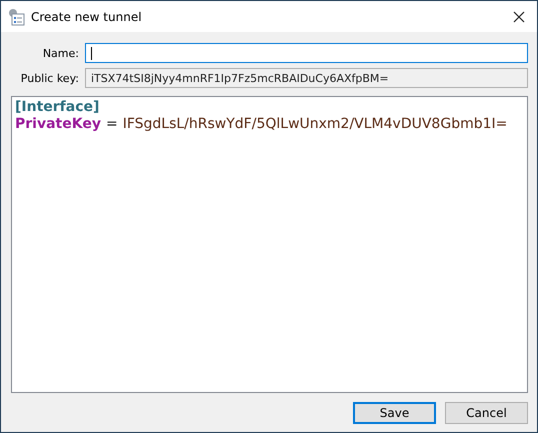 This screenshot has width=538, height=433. What do you see at coordinates (486, 413) in the screenshot?
I see `dialog-button: Cancel` at bounding box center [486, 413].